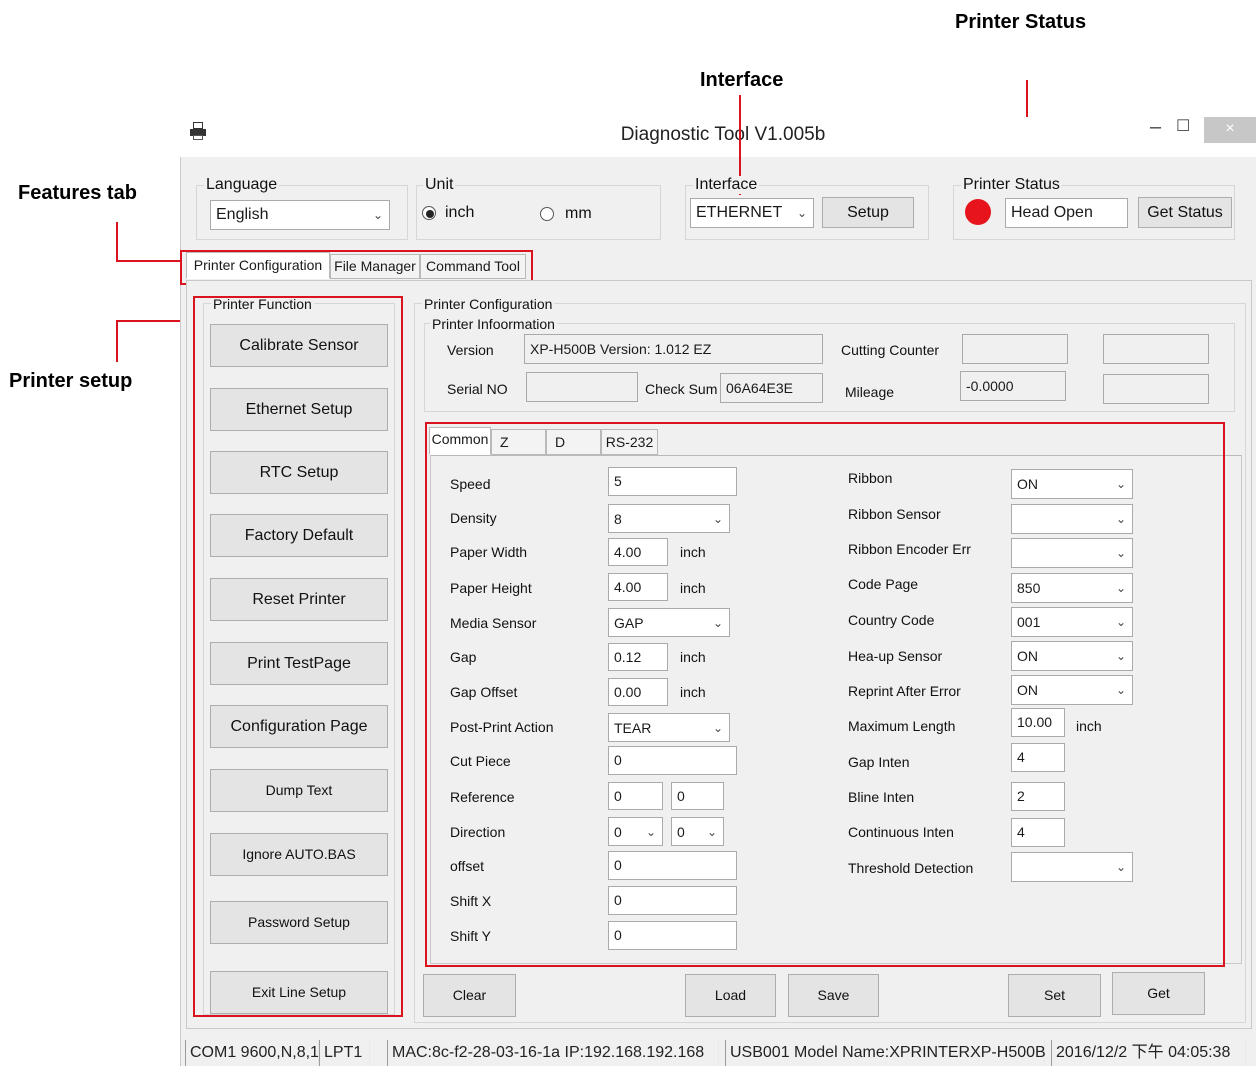 The width and height of the screenshot is (1256, 1066). What do you see at coordinates (771, 388) in the screenshot?
I see `checksum-field: 06A64E3E` at bounding box center [771, 388].